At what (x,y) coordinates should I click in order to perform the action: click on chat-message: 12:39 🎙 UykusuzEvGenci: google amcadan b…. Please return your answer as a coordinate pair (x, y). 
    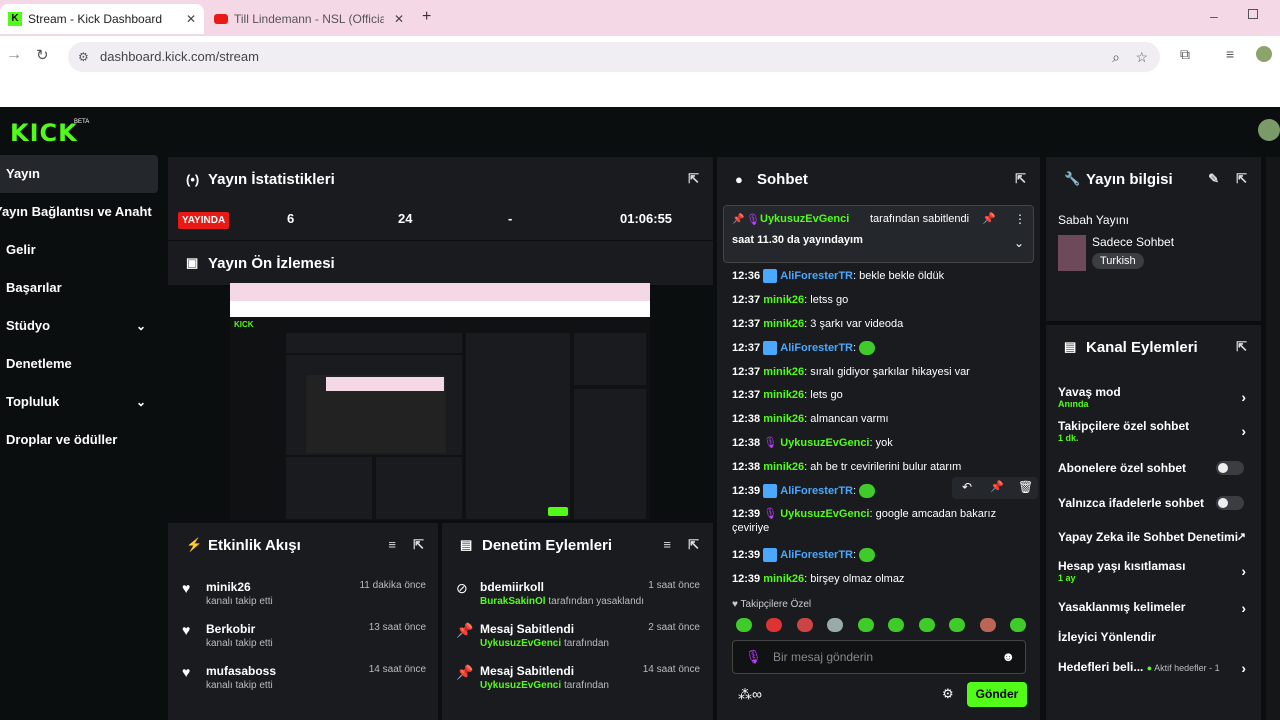
    Looking at the image, I should click on (882, 521).